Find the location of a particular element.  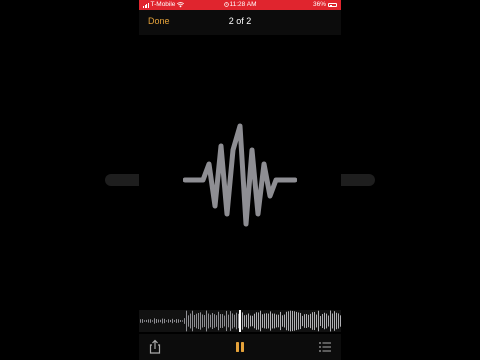

status-bar: T-Mobile 11:28 AM 36% is located at coordinates (240, 5).